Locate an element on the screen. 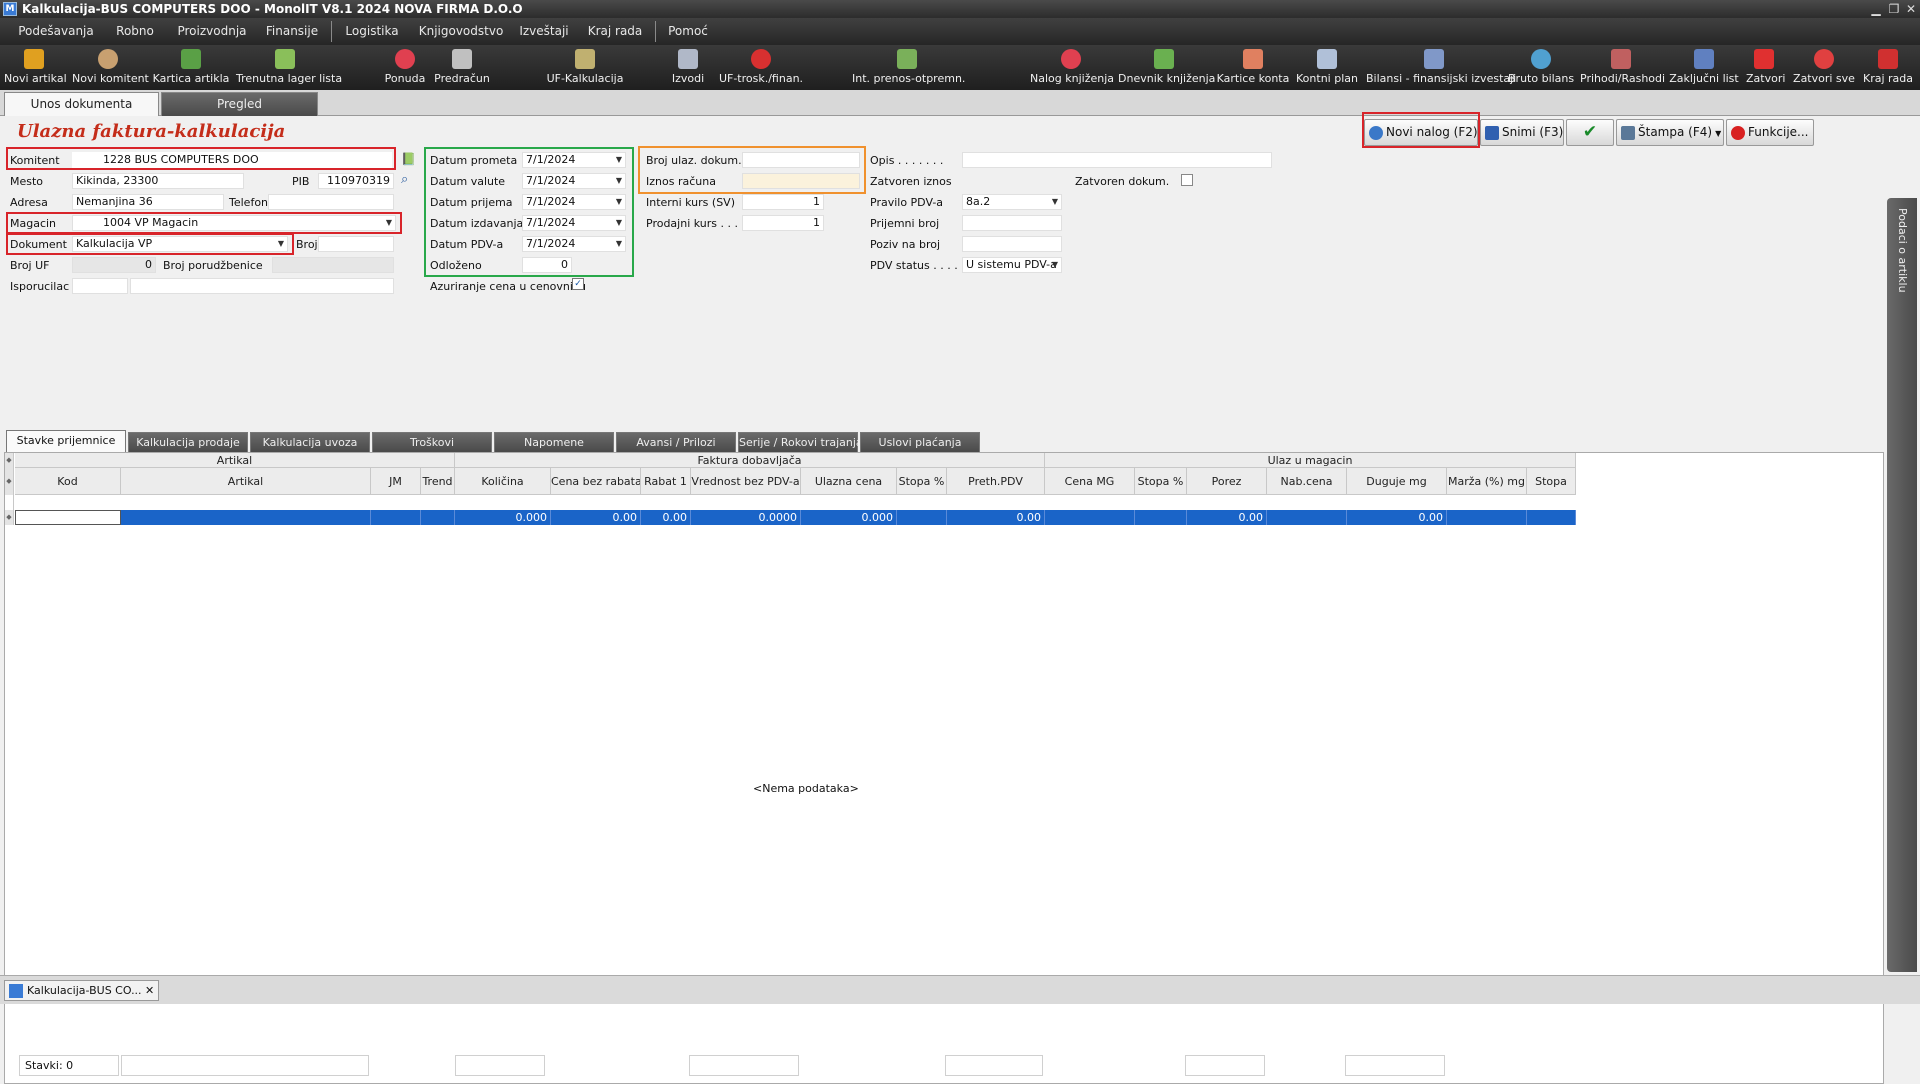  snimi-button: Snimi (F3) is located at coordinates (1522, 132).